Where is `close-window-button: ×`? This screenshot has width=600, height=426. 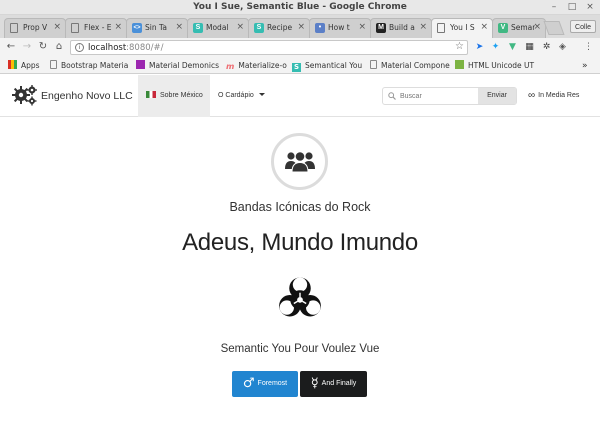
close-window-button: × is located at coordinates (590, 7).